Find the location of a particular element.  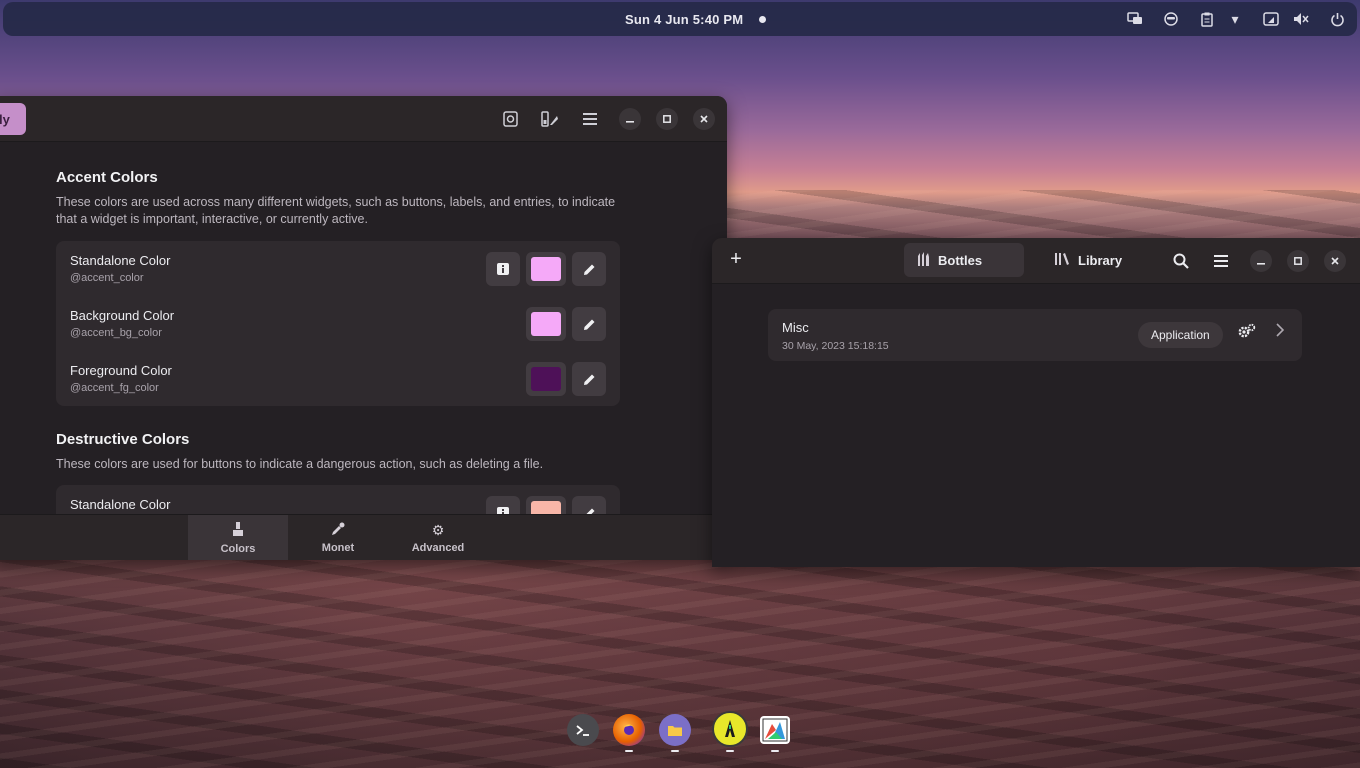

view-switcher-bar: Colors Monet ⚙ Advanced is located at coordinates (363, 537).